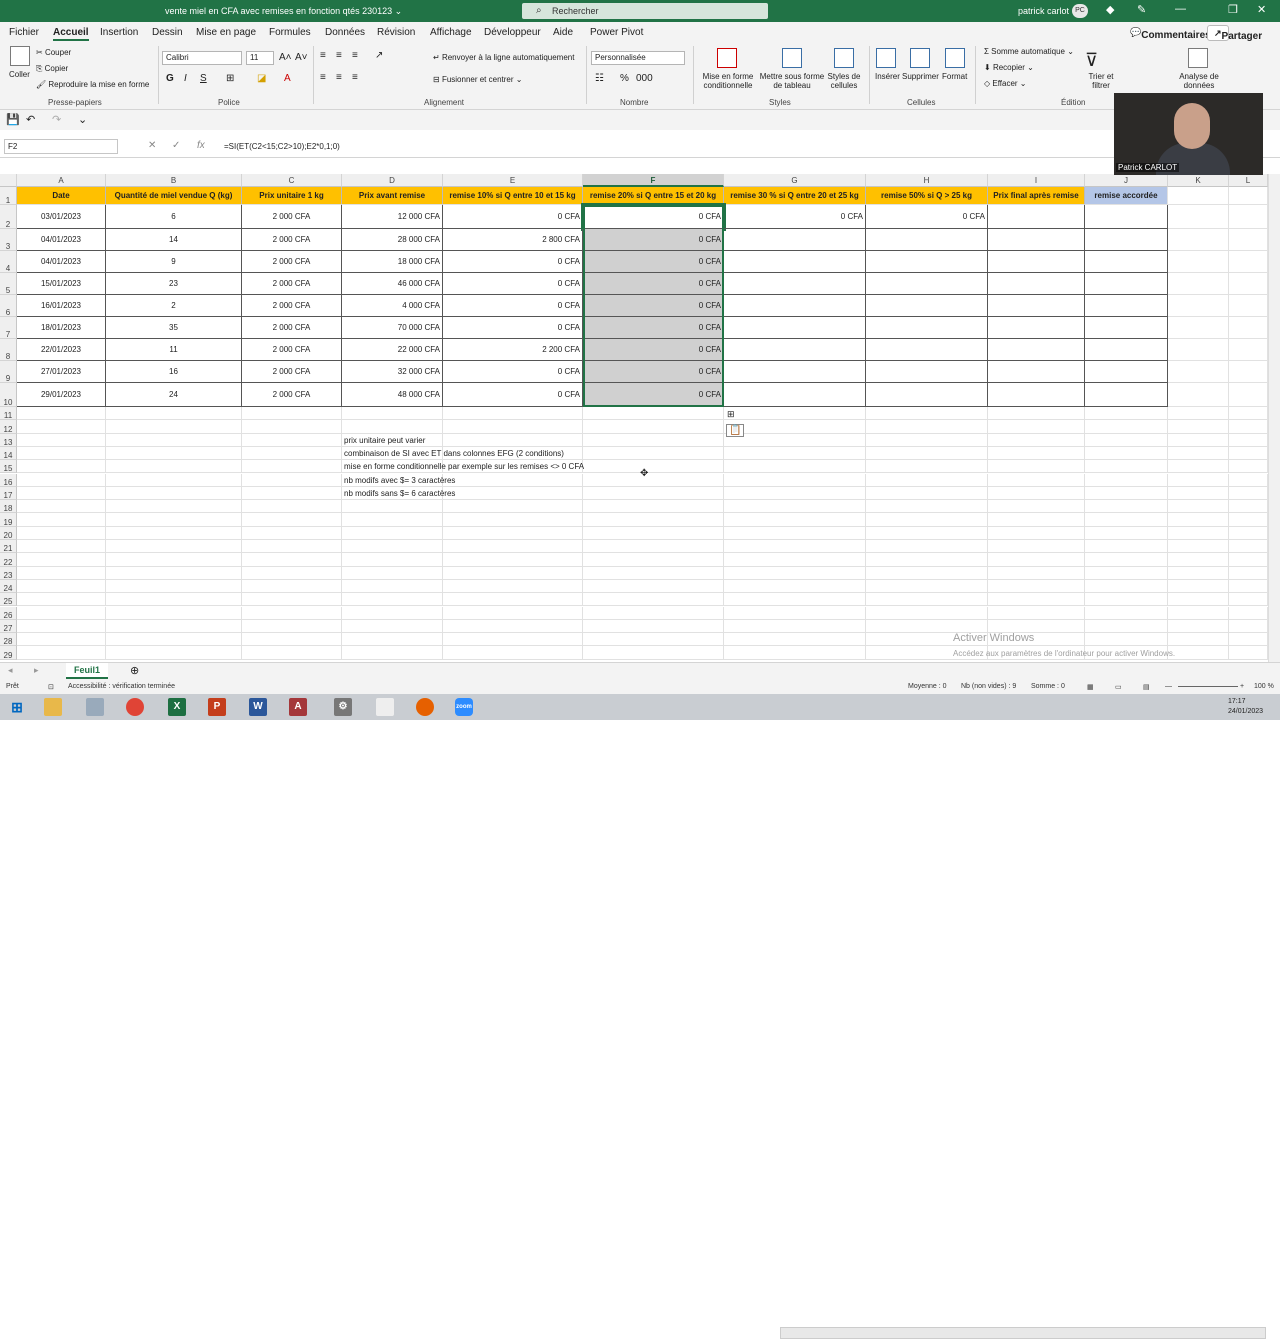 The height and width of the screenshot is (1339, 1280). What do you see at coordinates (1141, 9) in the screenshot?
I see `pen-icon: ✎` at bounding box center [1141, 9].